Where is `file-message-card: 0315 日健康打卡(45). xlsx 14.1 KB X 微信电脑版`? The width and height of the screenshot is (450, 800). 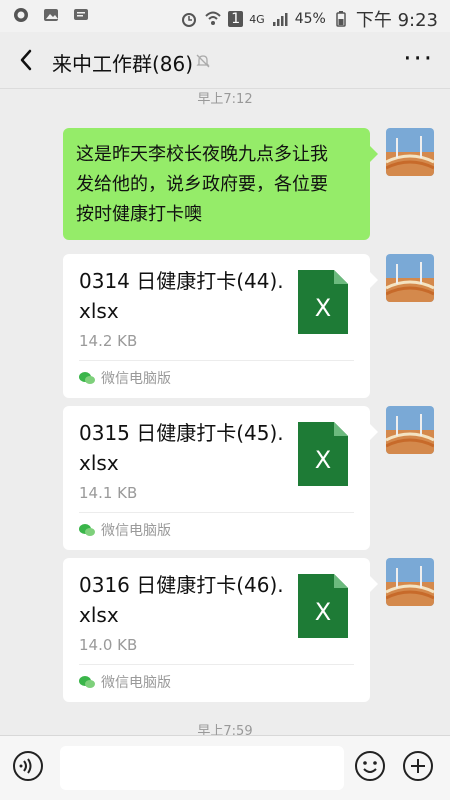 file-message-card: 0315 日健康打卡(45). xlsx 14.1 KB X 微信电脑版 is located at coordinates (220, 478).